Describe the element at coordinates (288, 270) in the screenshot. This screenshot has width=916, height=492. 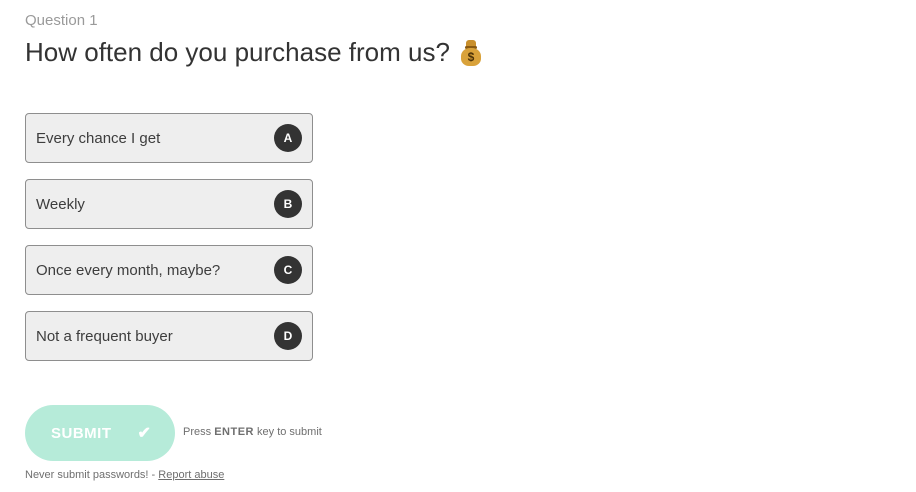
I see `choice-key-badge: C` at that location.